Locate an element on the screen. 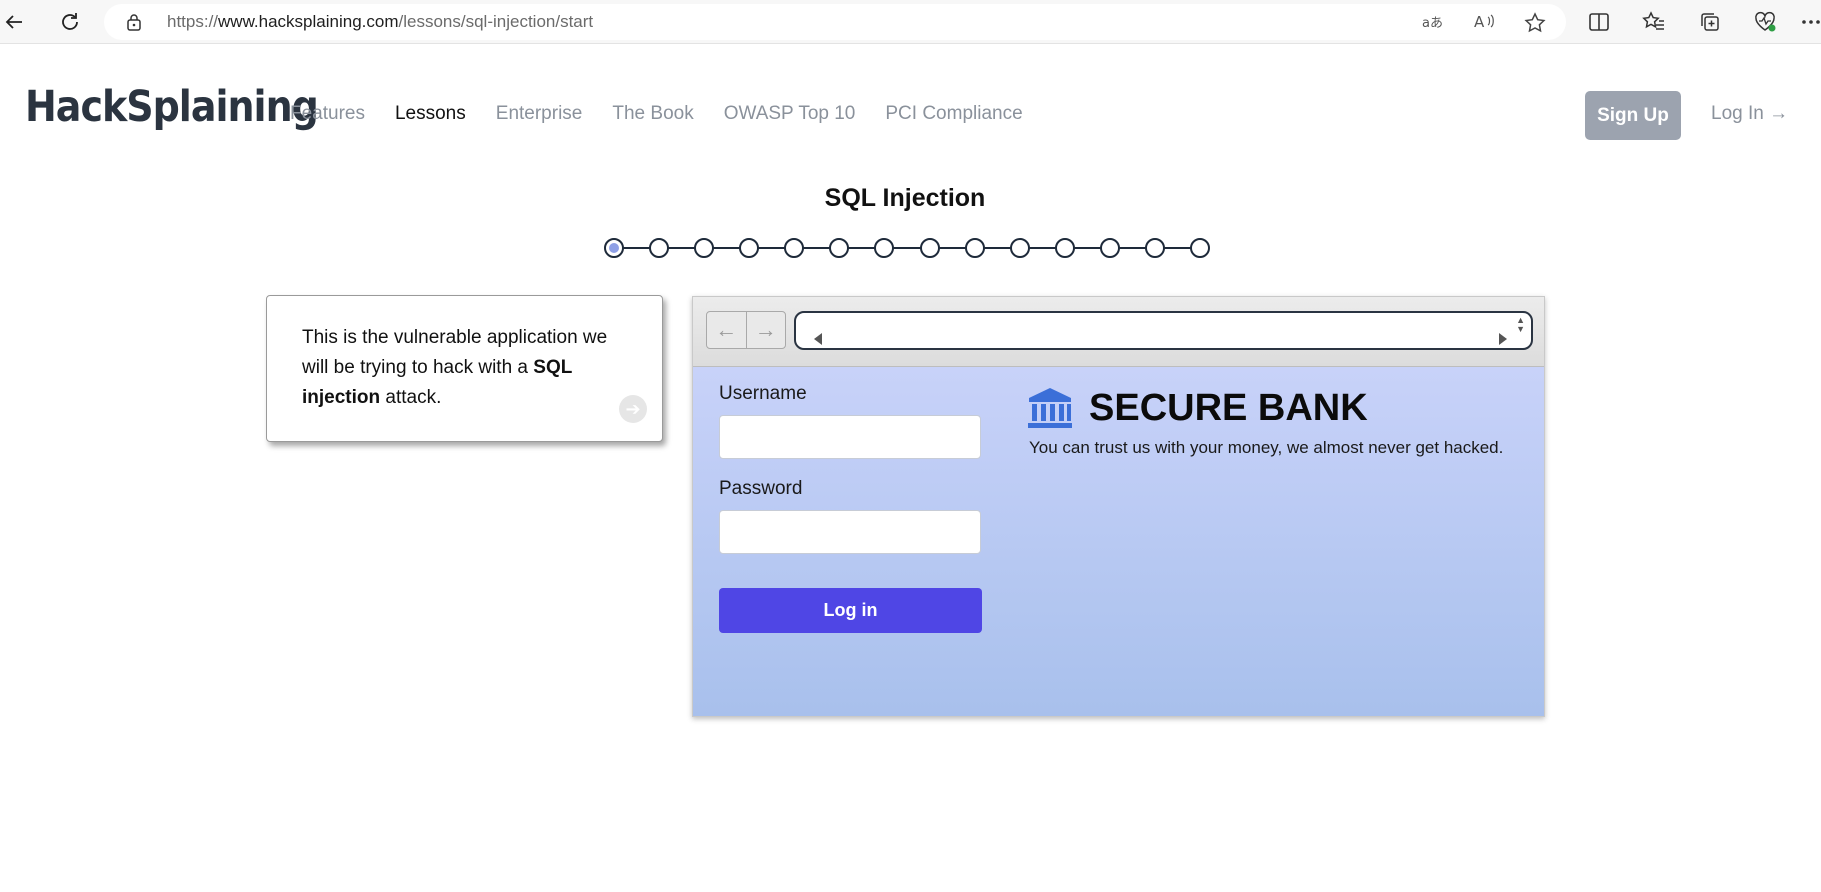 Image resolution: width=1821 pixels, height=892 pixels. username-input is located at coordinates (850, 437).